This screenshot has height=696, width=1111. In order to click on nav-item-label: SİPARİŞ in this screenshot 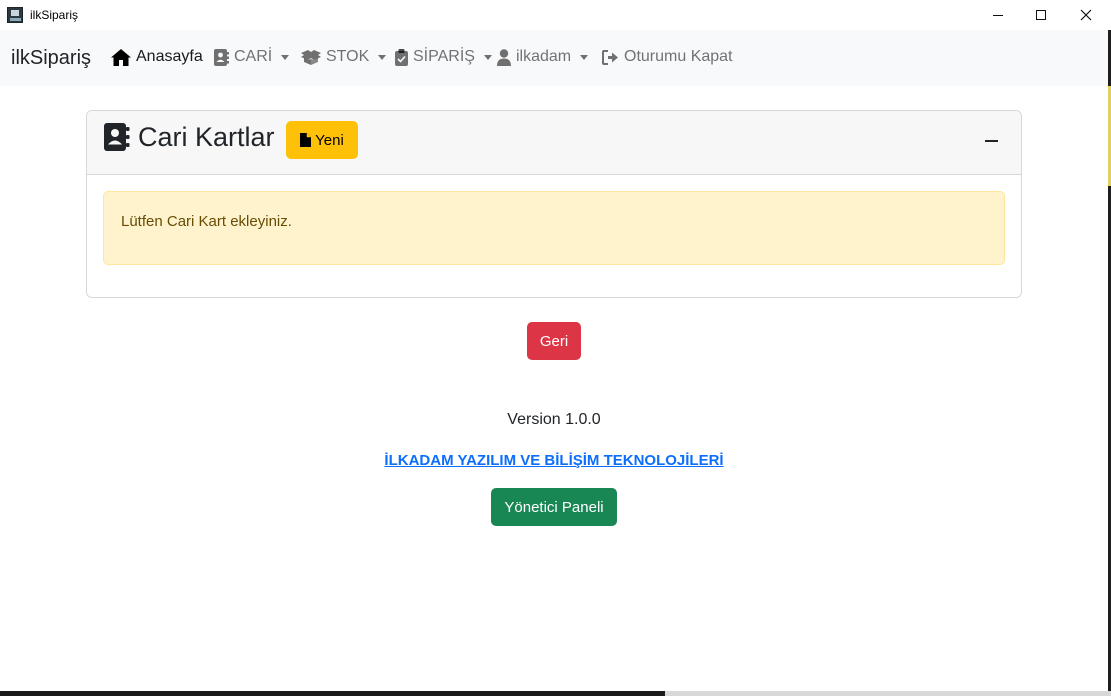, I will do `click(444, 56)`.